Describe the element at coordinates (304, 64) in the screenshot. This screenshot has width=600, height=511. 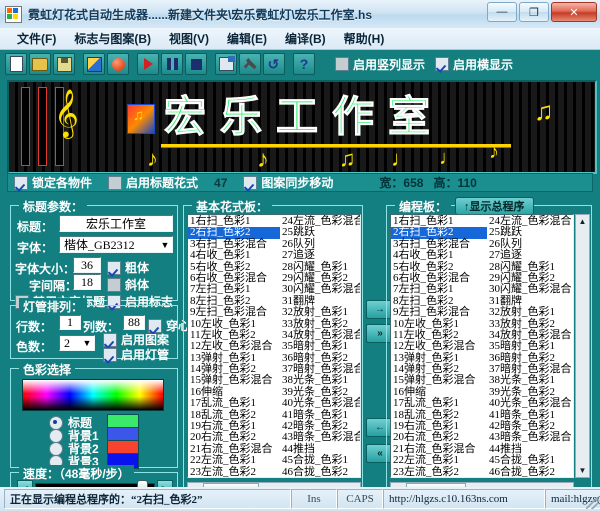
I see `help-button: ?` at that location.